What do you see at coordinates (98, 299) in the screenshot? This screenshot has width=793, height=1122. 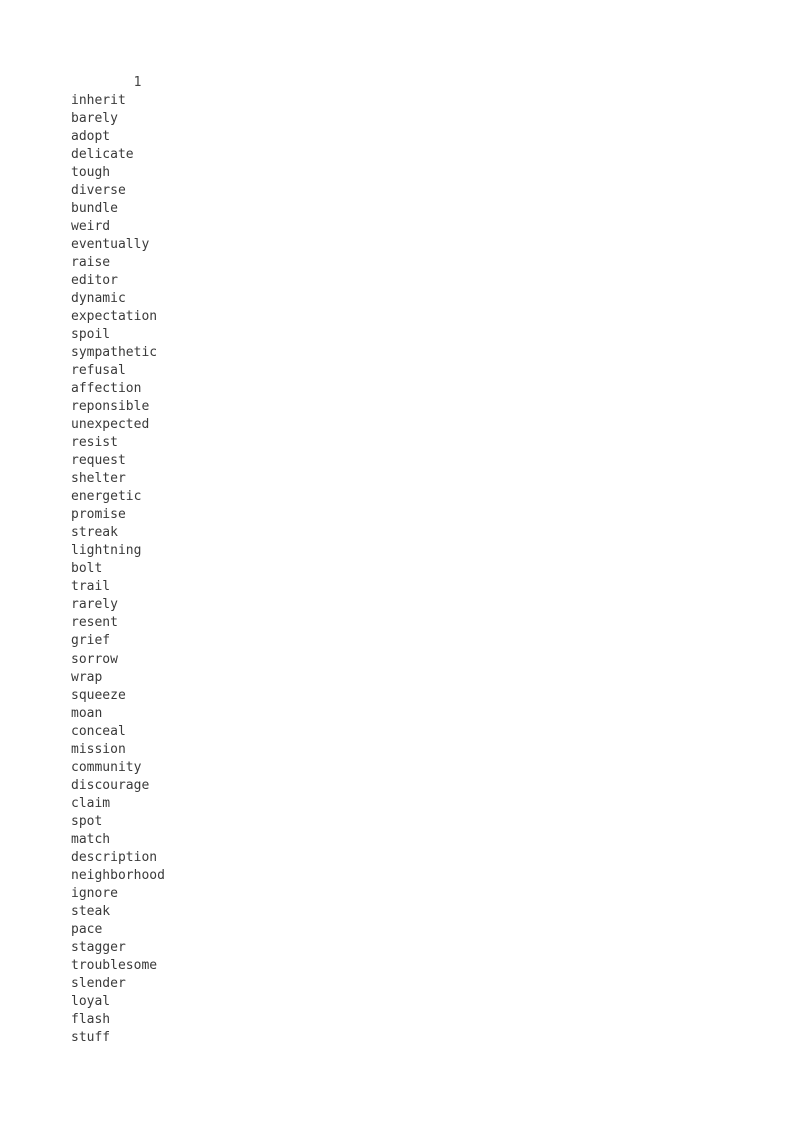 I see `word-list-item: dynamic` at bounding box center [98, 299].